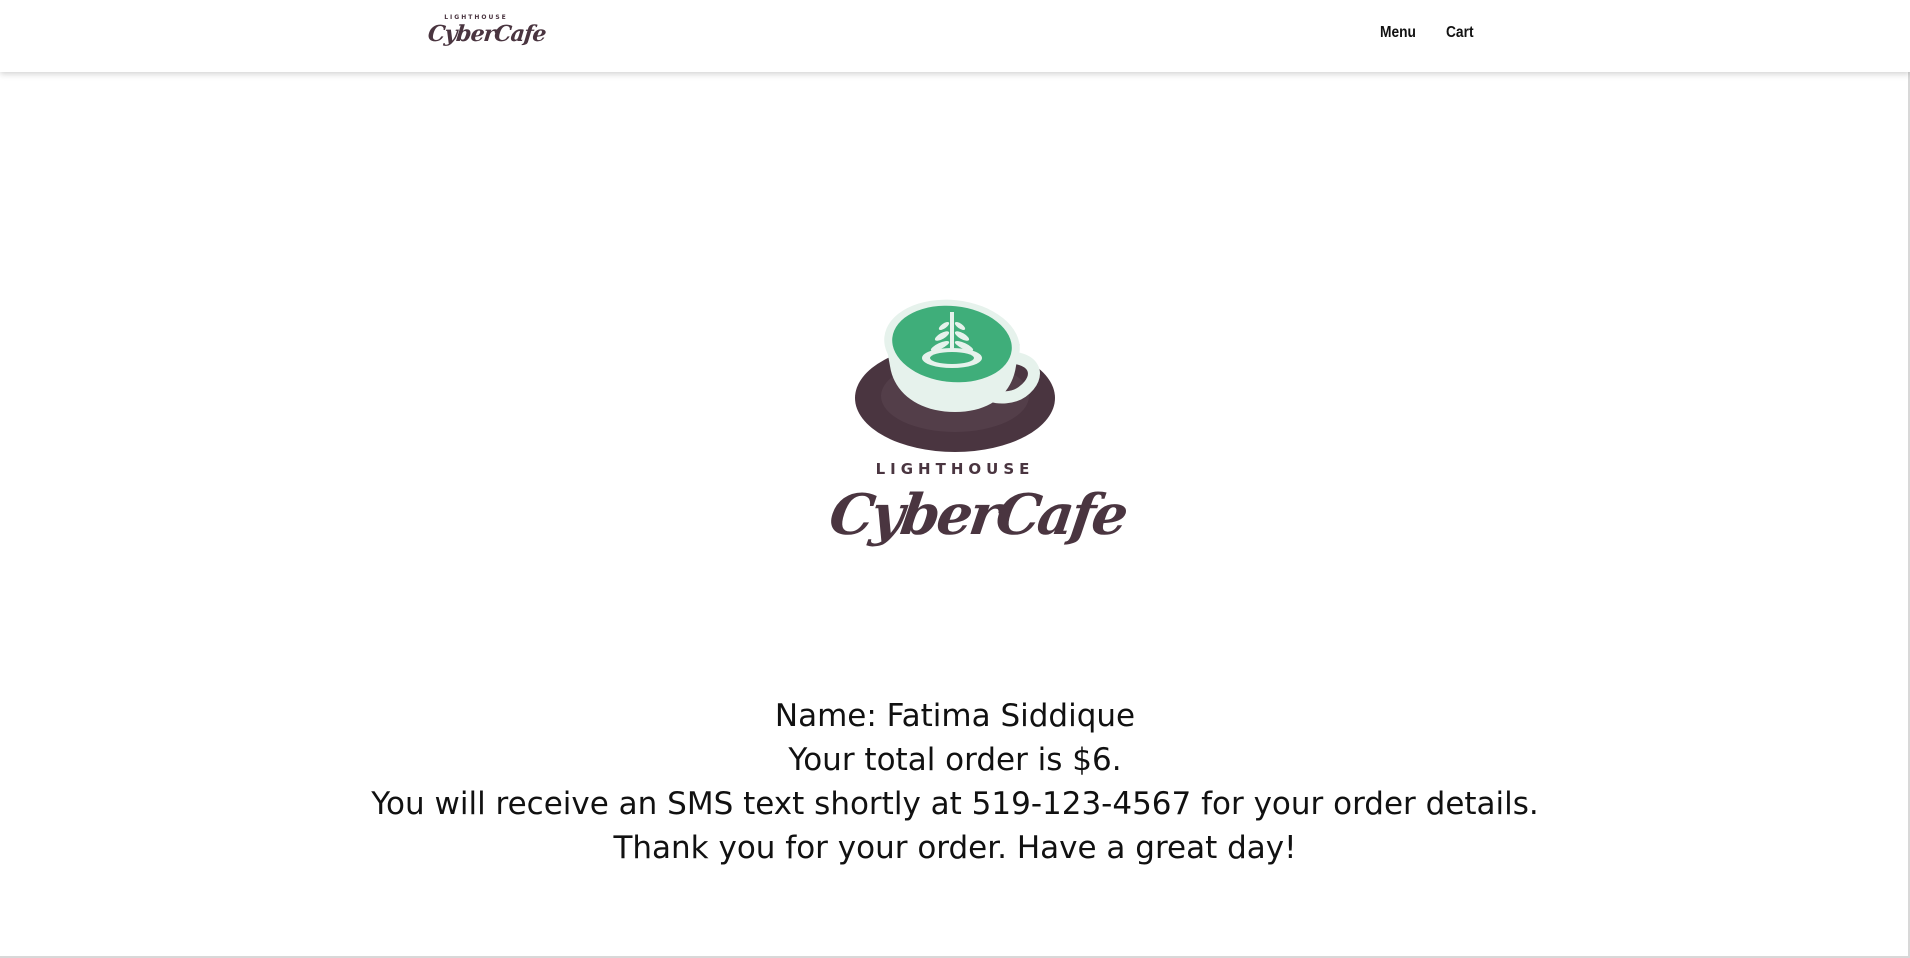 The image size is (1910, 958). Describe the element at coordinates (955, 375) in the screenshot. I see `latte-cup-icon` at that location.